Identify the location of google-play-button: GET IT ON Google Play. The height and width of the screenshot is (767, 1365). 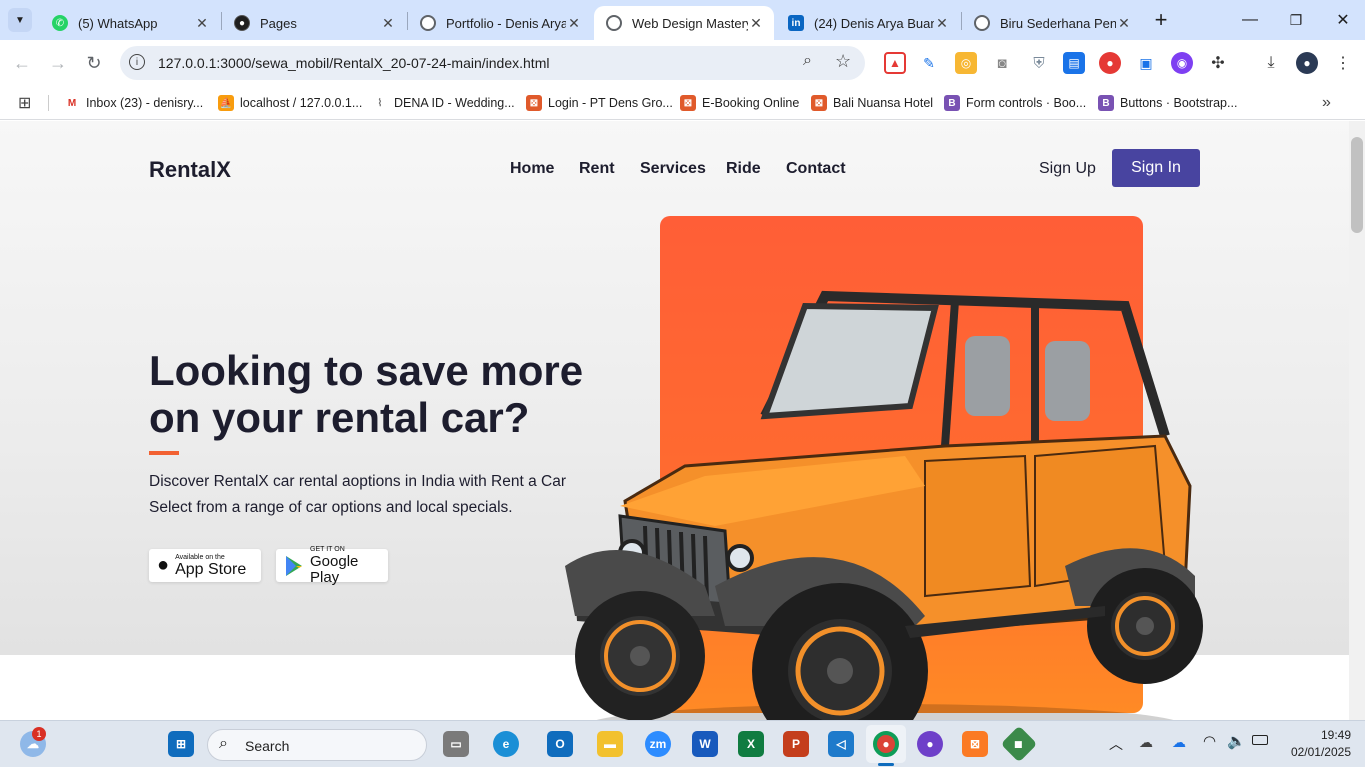
(332, 565).